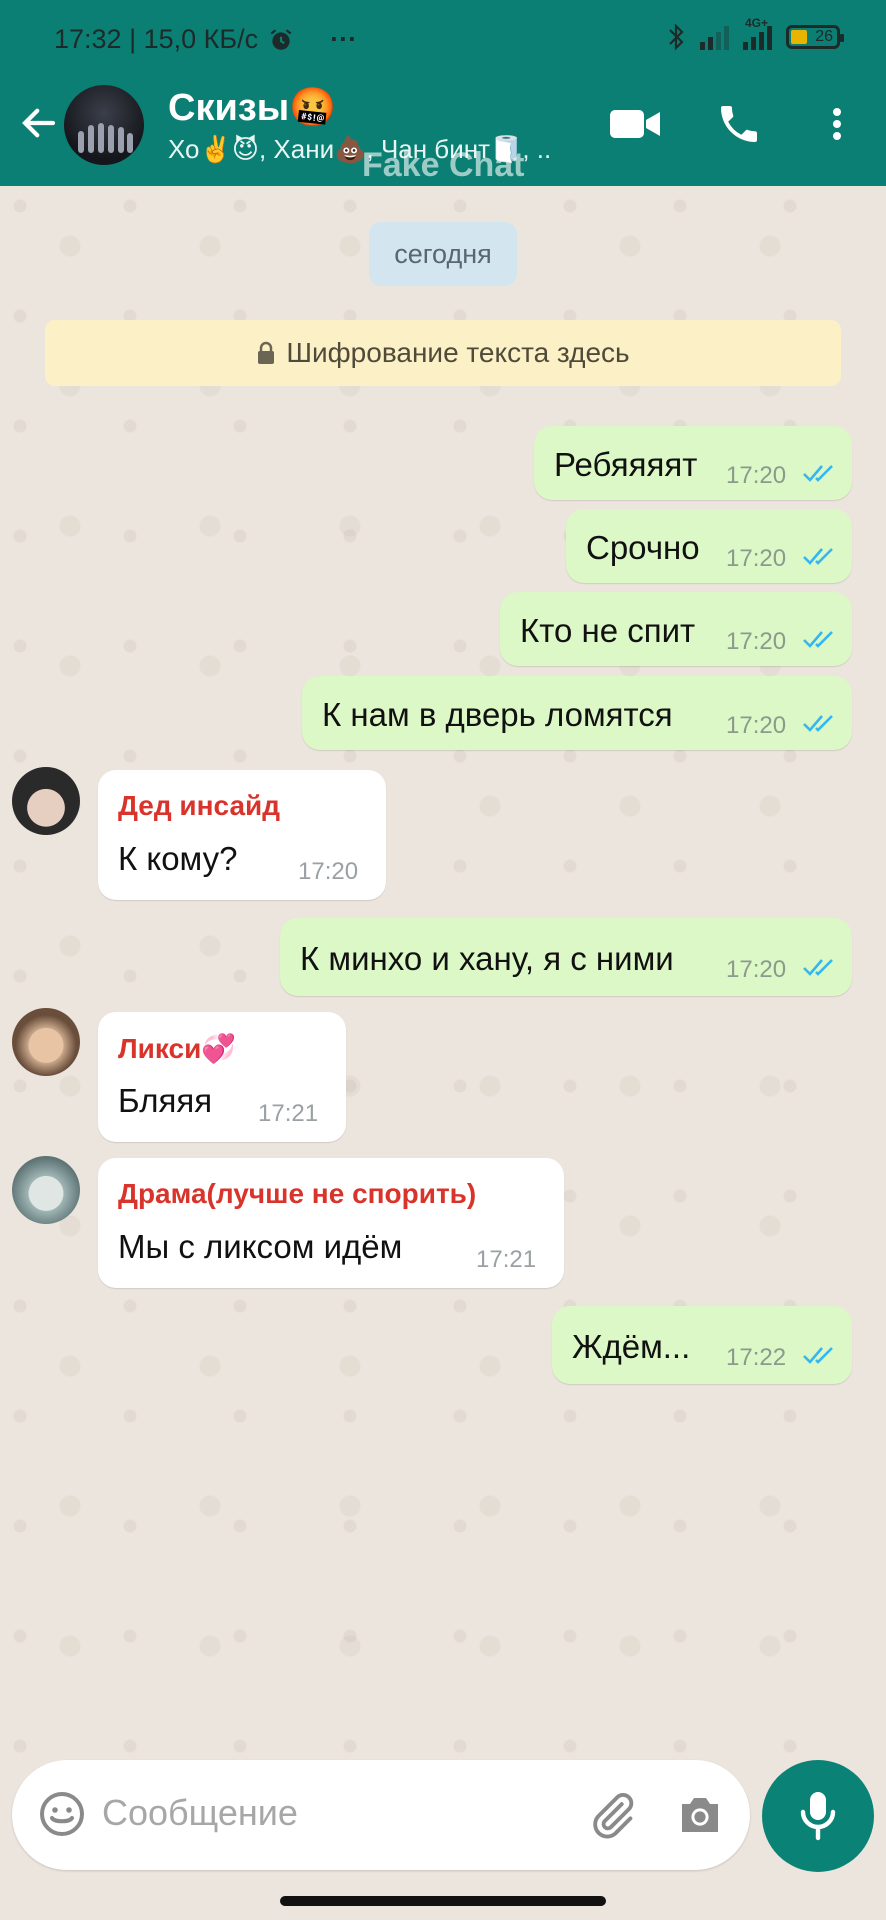  What do you see at coordinates (757, 23) in the screenshot?
I see `network-type: 4G+` at bounding box center [757, 23].